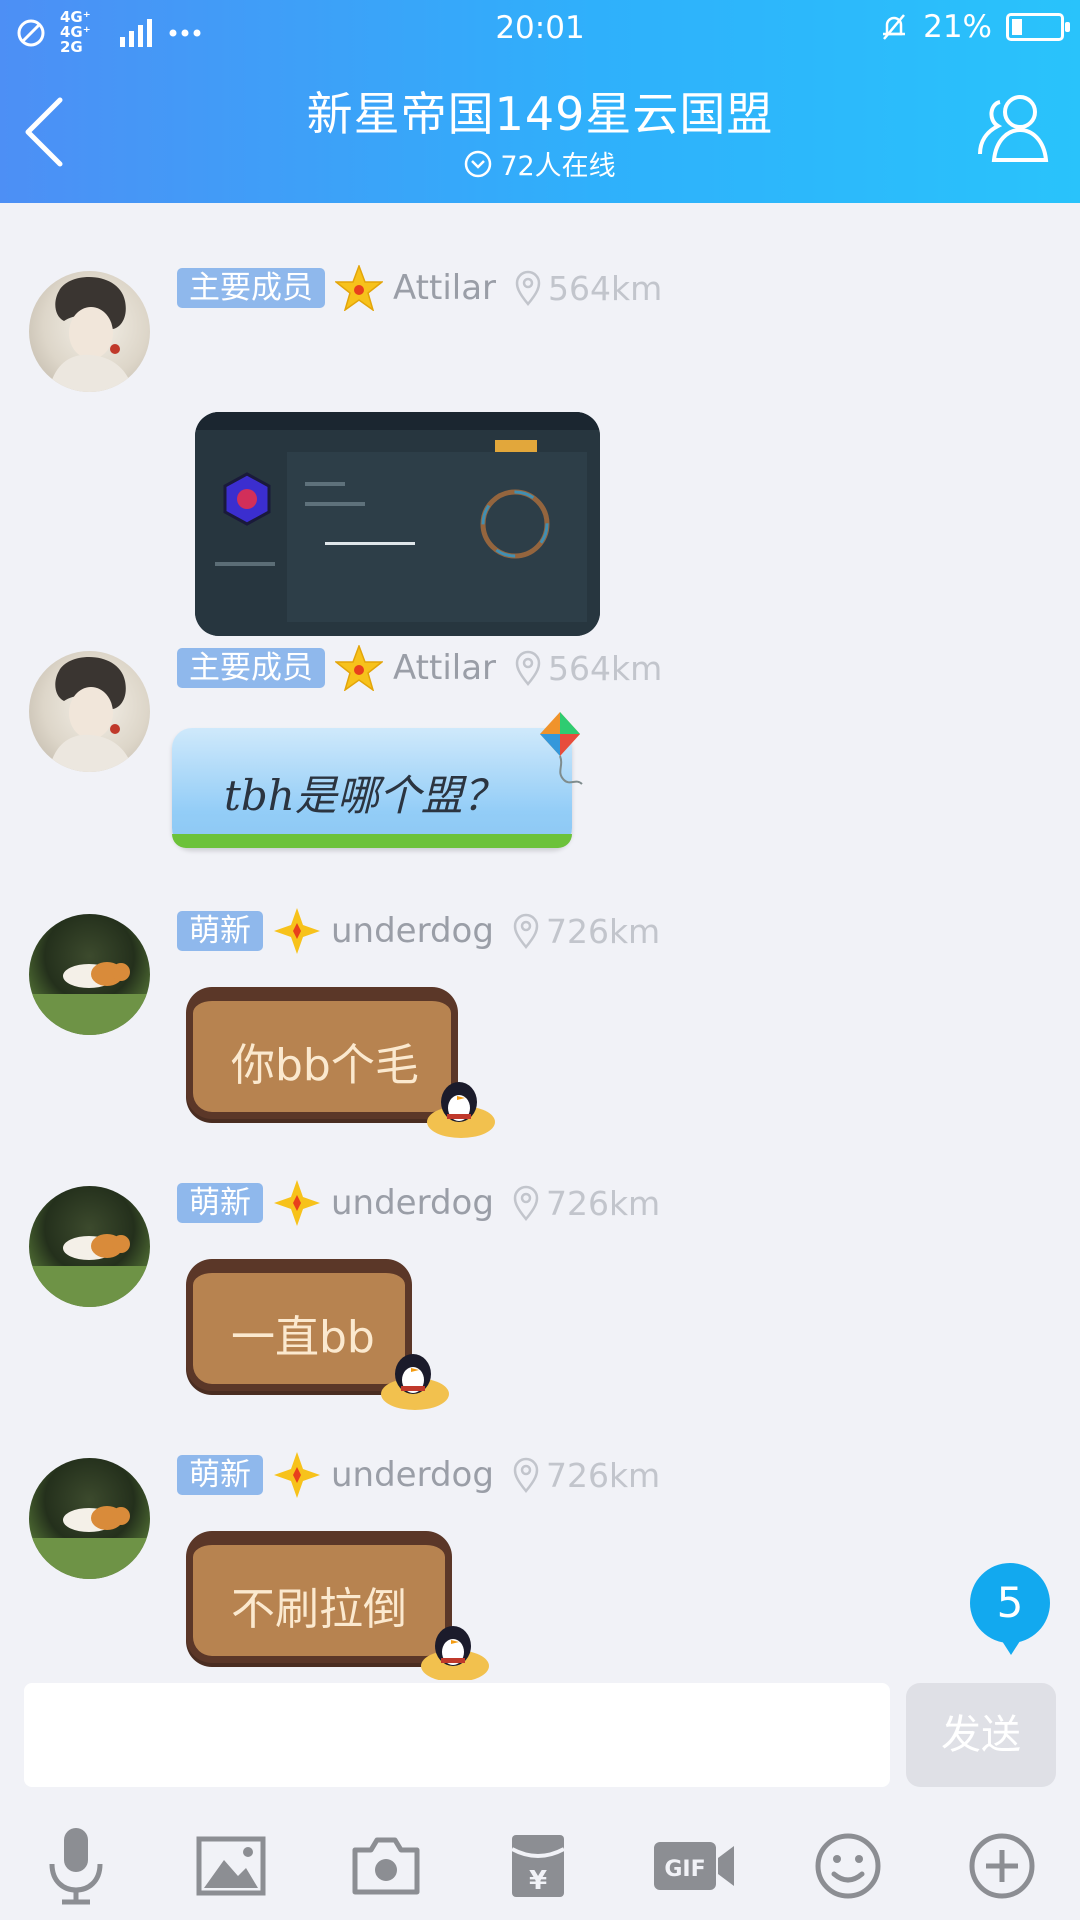 The width and height of the screenshot is (1080, 1920). I want to click on unread-count-badge: 5, so click(1010, 1609).